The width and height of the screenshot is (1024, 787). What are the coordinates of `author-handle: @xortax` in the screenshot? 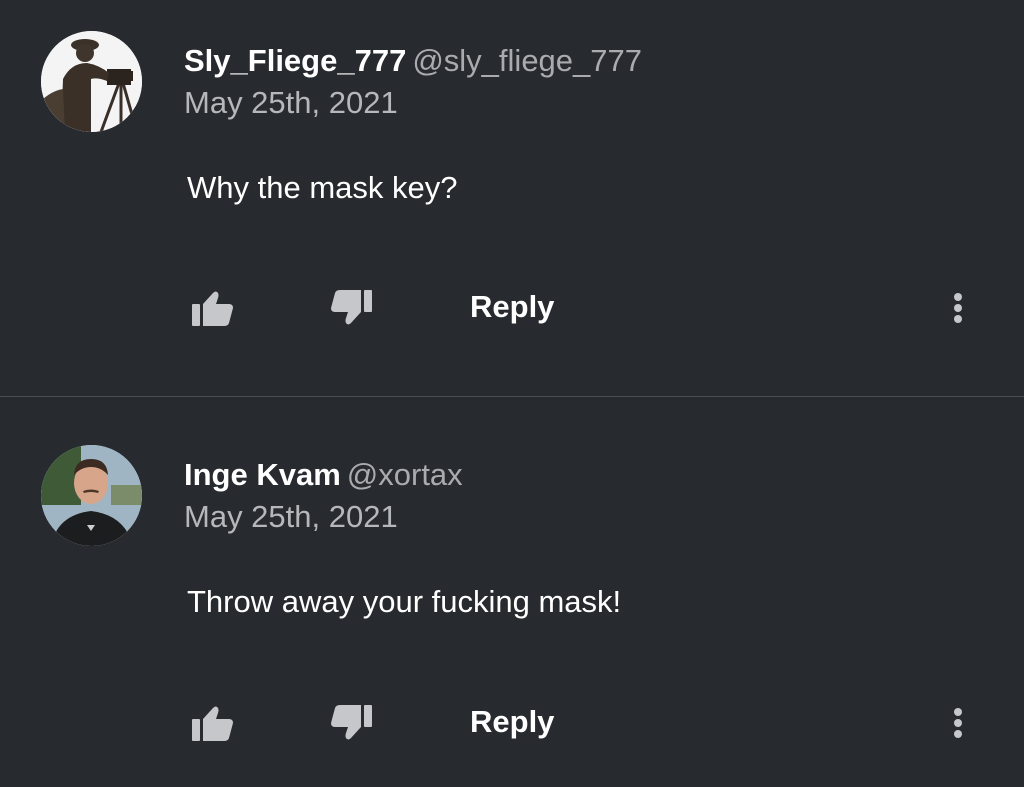 It's located at (405, 474).